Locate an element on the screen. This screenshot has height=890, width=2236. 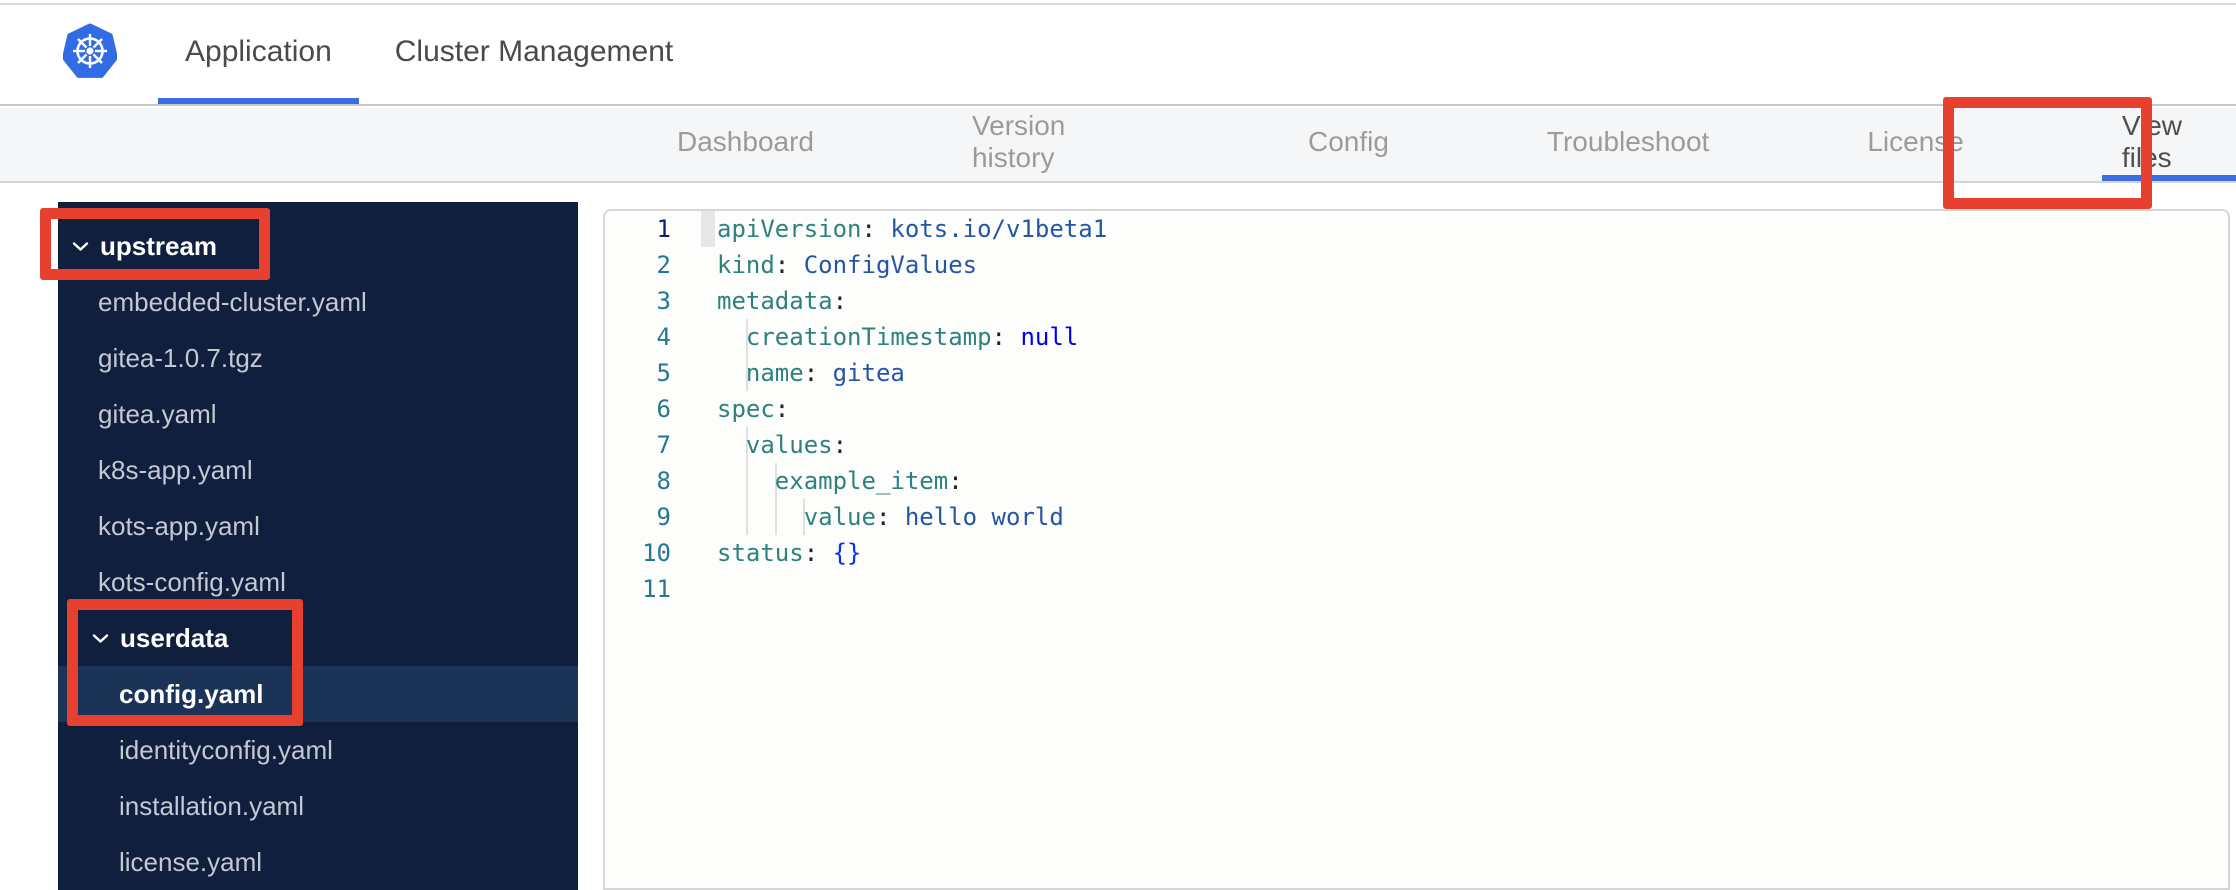
code-token: ConfigValues is located at coordinates (890, 265).